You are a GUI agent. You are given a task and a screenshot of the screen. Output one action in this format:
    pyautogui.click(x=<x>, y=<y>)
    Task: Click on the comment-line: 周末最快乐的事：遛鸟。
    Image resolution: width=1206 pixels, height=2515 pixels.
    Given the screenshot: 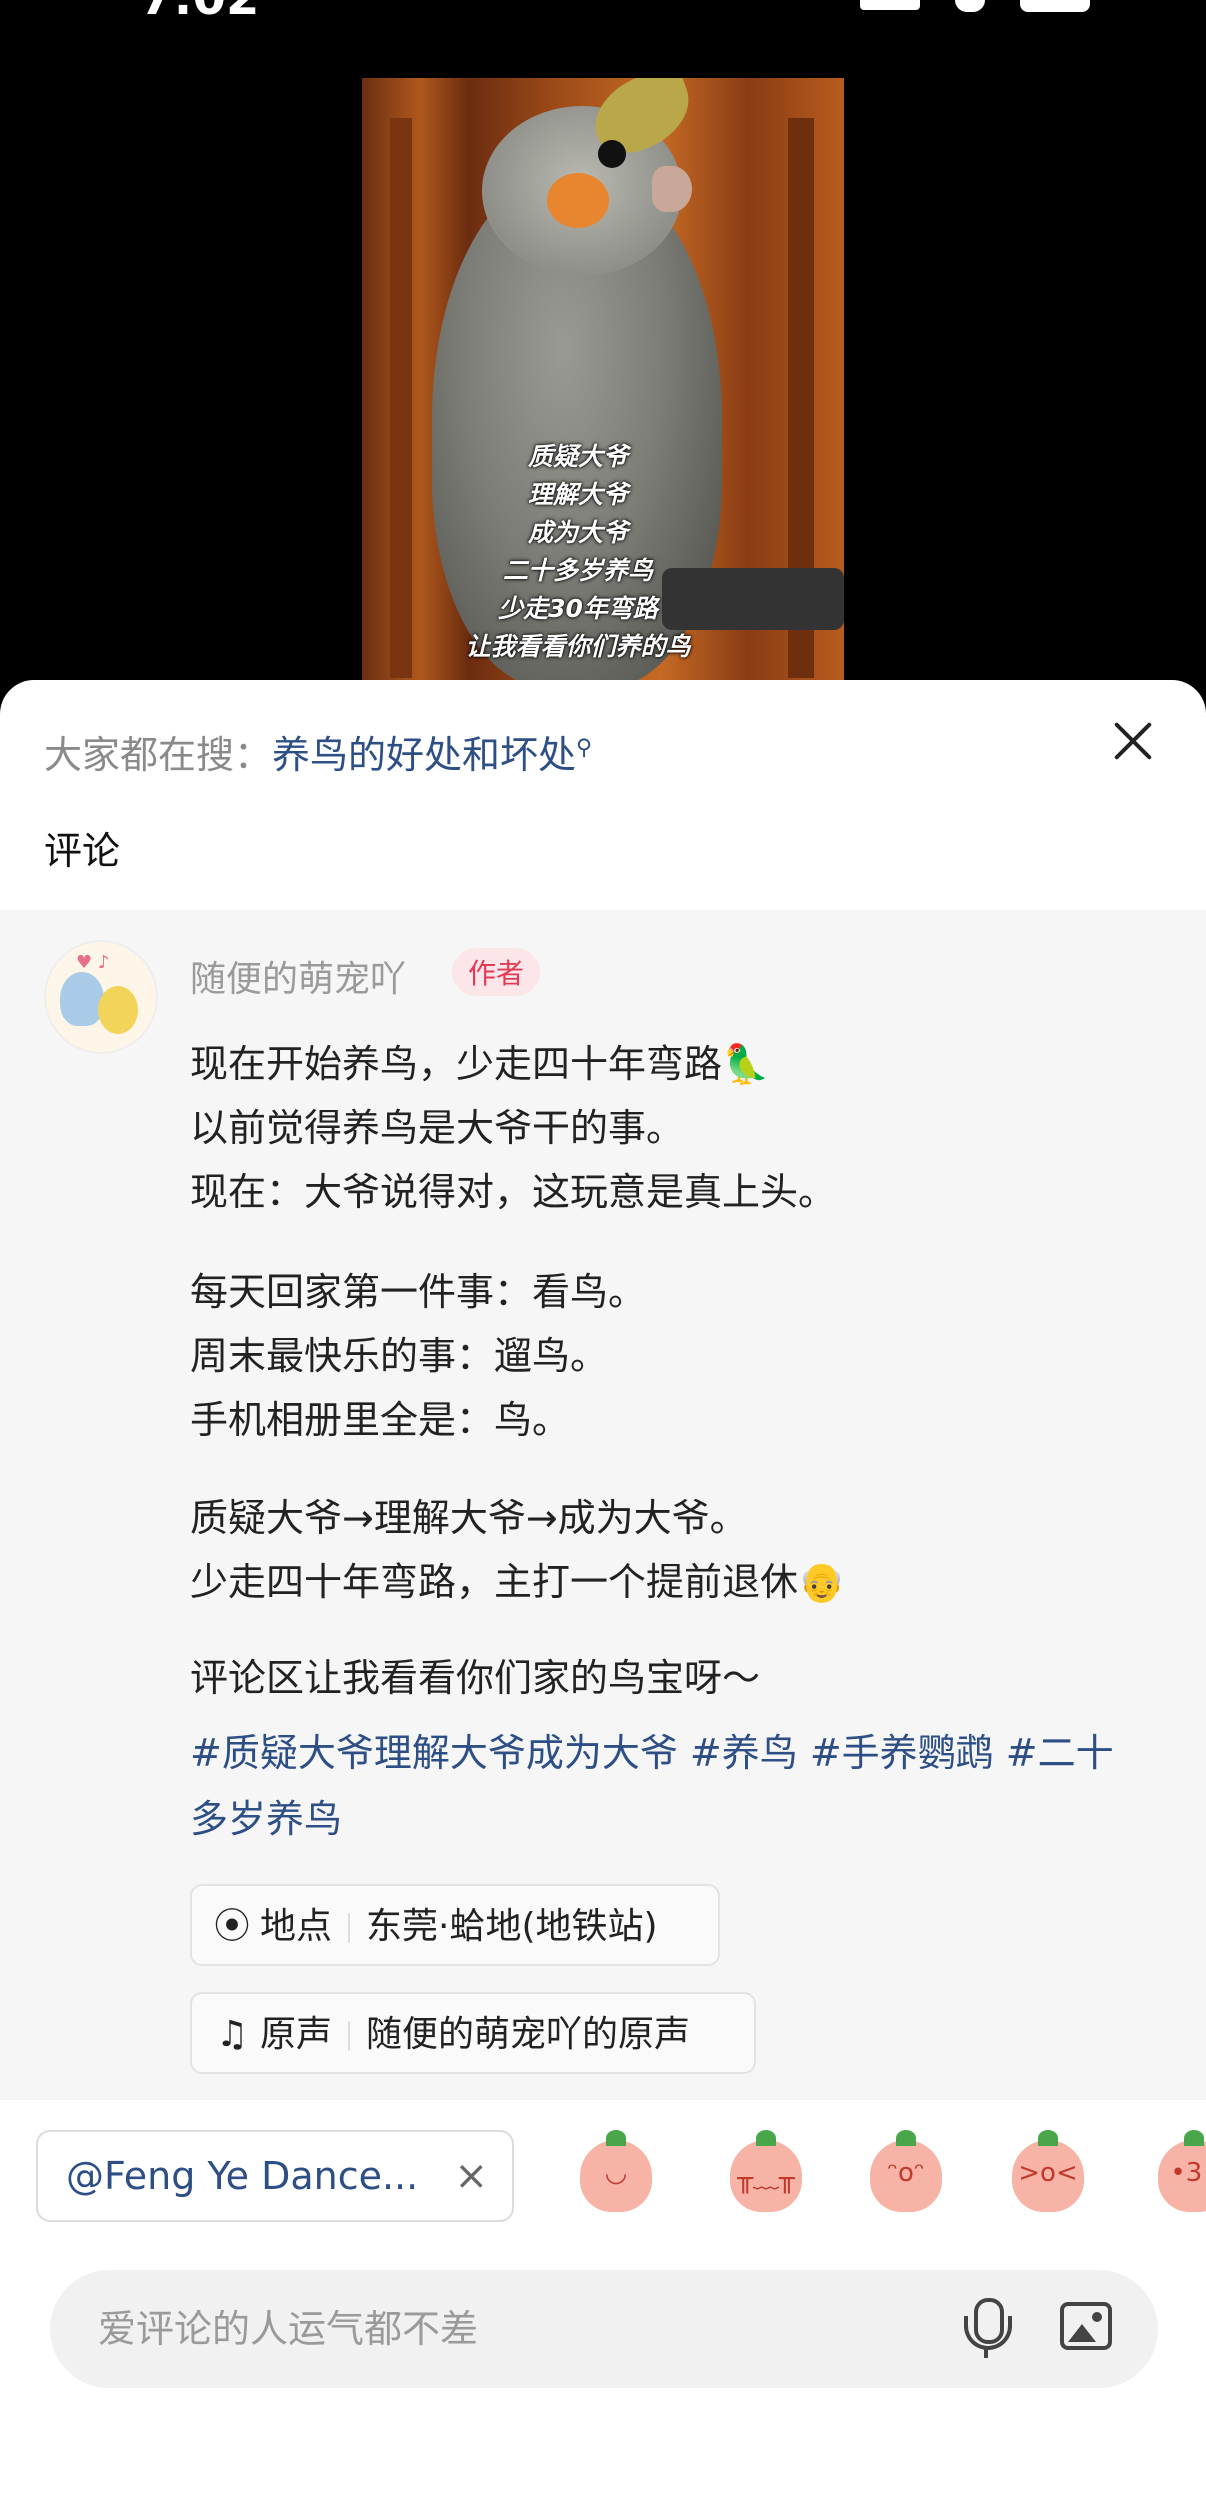 What is the action you would take?
    pyautogui.click(x=399, y=1356)
    